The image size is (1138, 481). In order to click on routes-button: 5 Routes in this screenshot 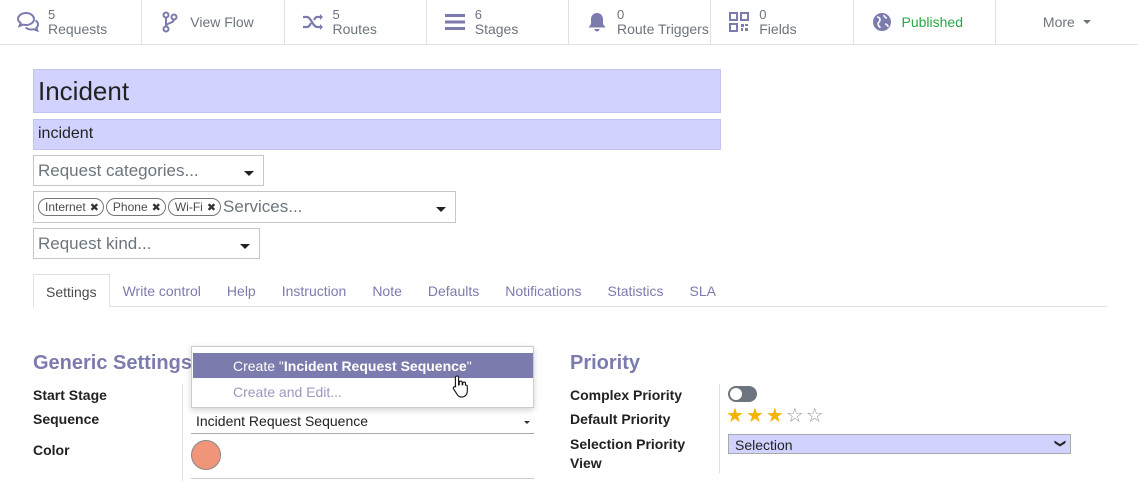, I will do `click(356, 22)`.